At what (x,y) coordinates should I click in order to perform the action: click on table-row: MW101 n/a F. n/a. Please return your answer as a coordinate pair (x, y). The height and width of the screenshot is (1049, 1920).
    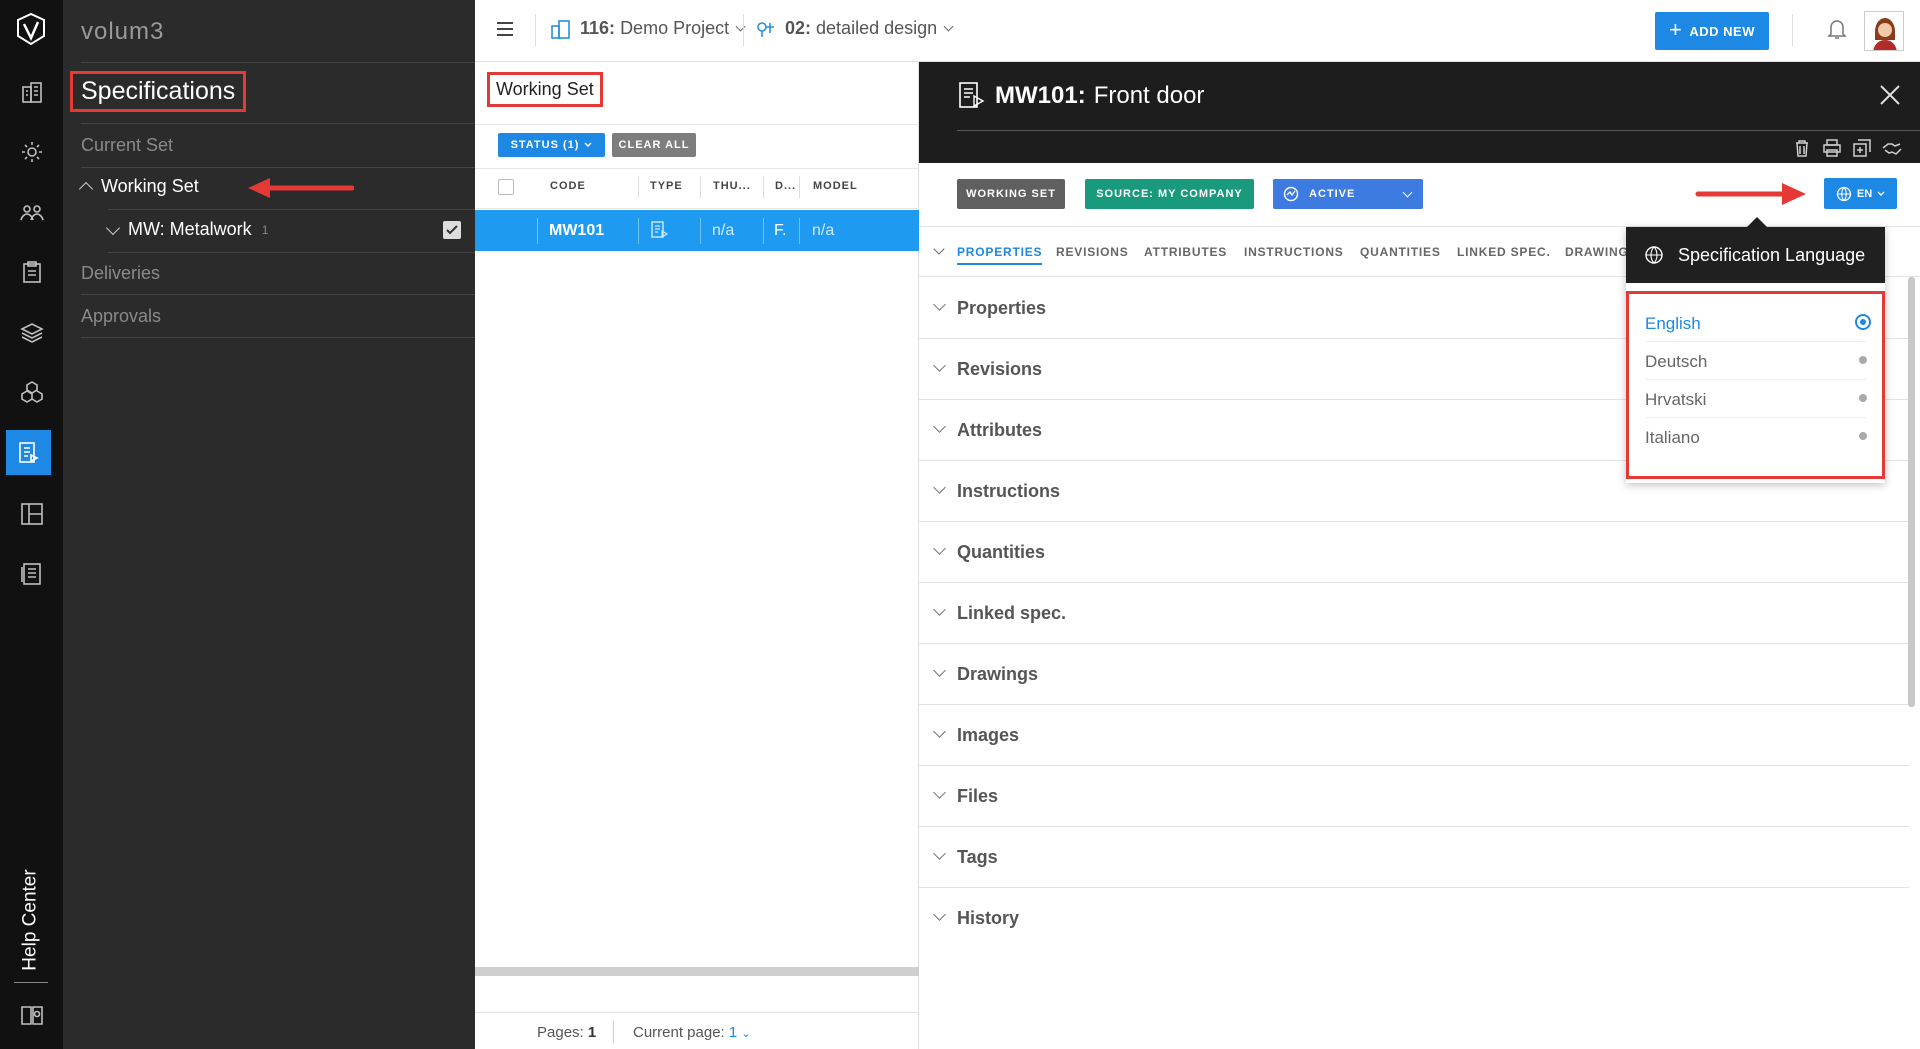
    Looking at the image, I should click on (697, 230).